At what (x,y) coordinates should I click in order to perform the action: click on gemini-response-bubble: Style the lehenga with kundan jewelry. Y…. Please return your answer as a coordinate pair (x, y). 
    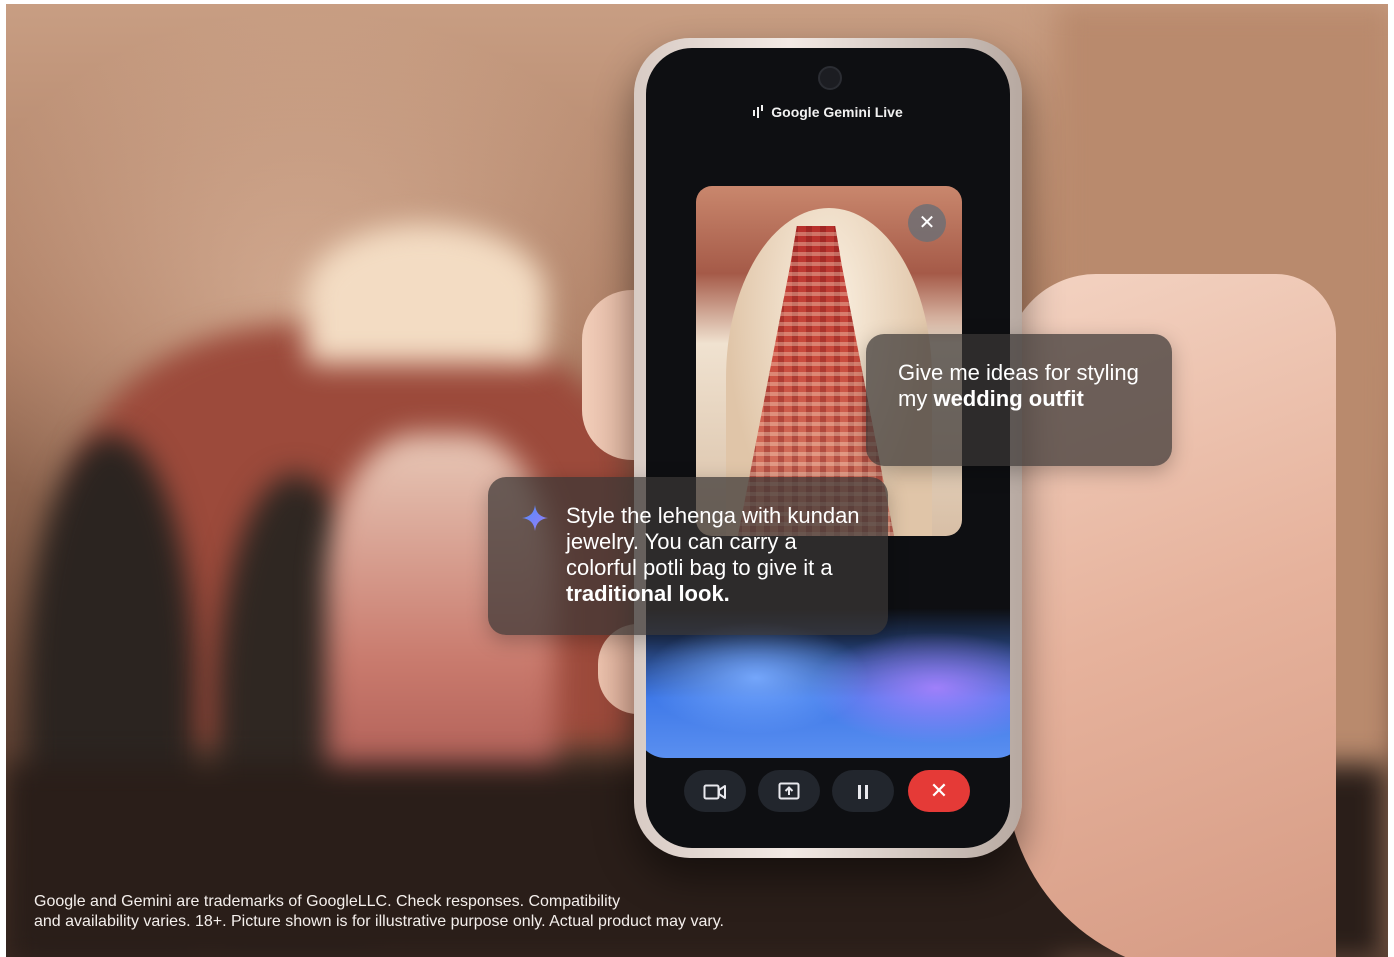
    Looking at the image, I should click on (688, 556).